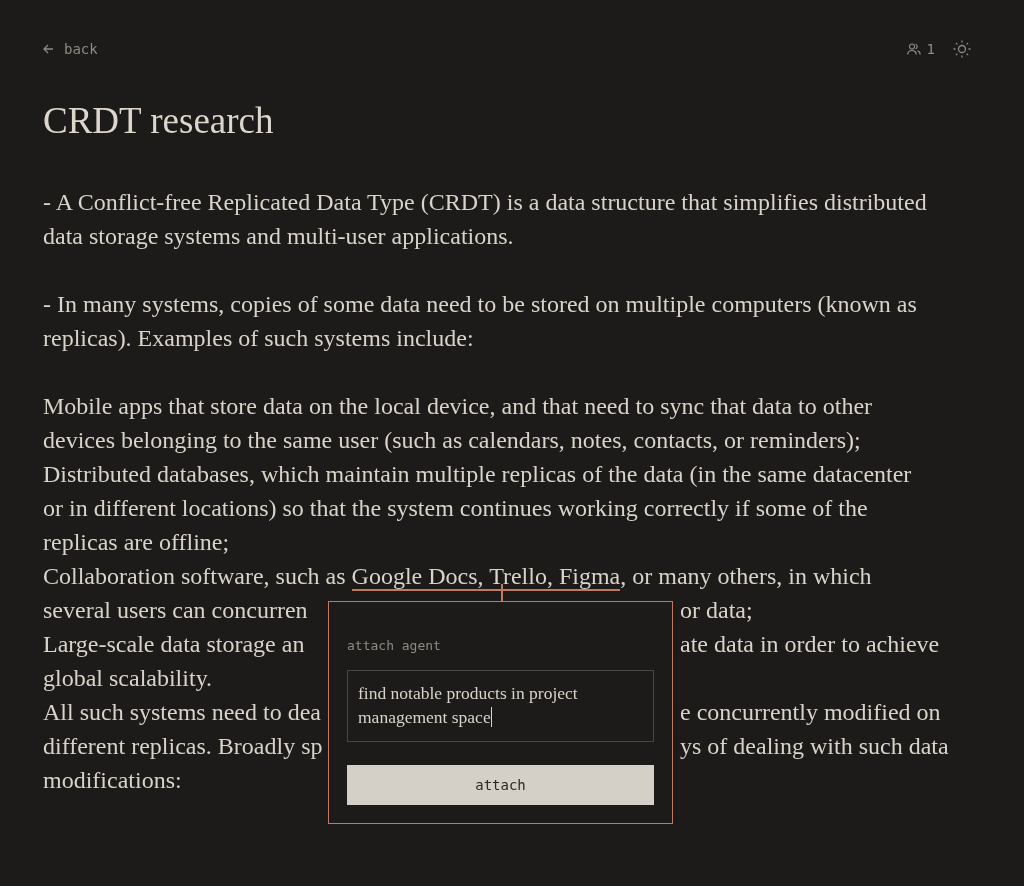  I want to click on sun-icon, so click(962, 49).